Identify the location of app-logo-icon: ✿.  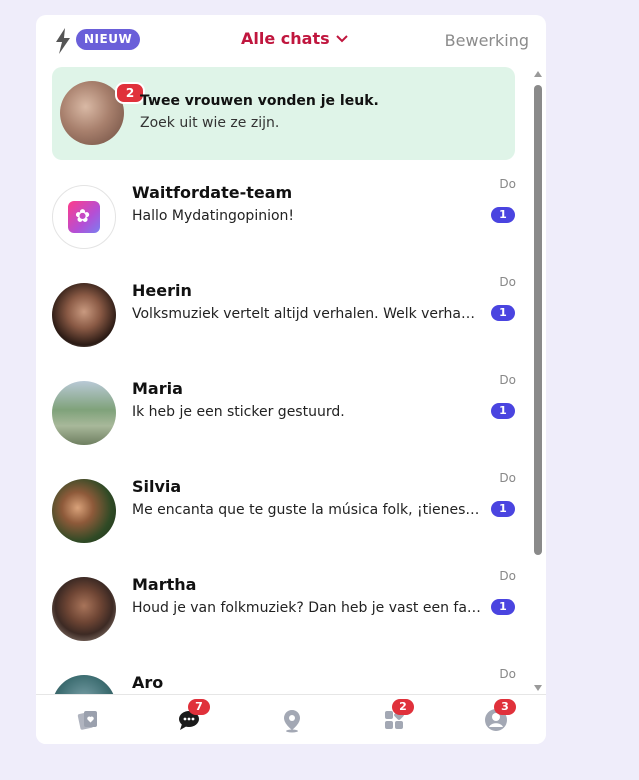
(84, 217).